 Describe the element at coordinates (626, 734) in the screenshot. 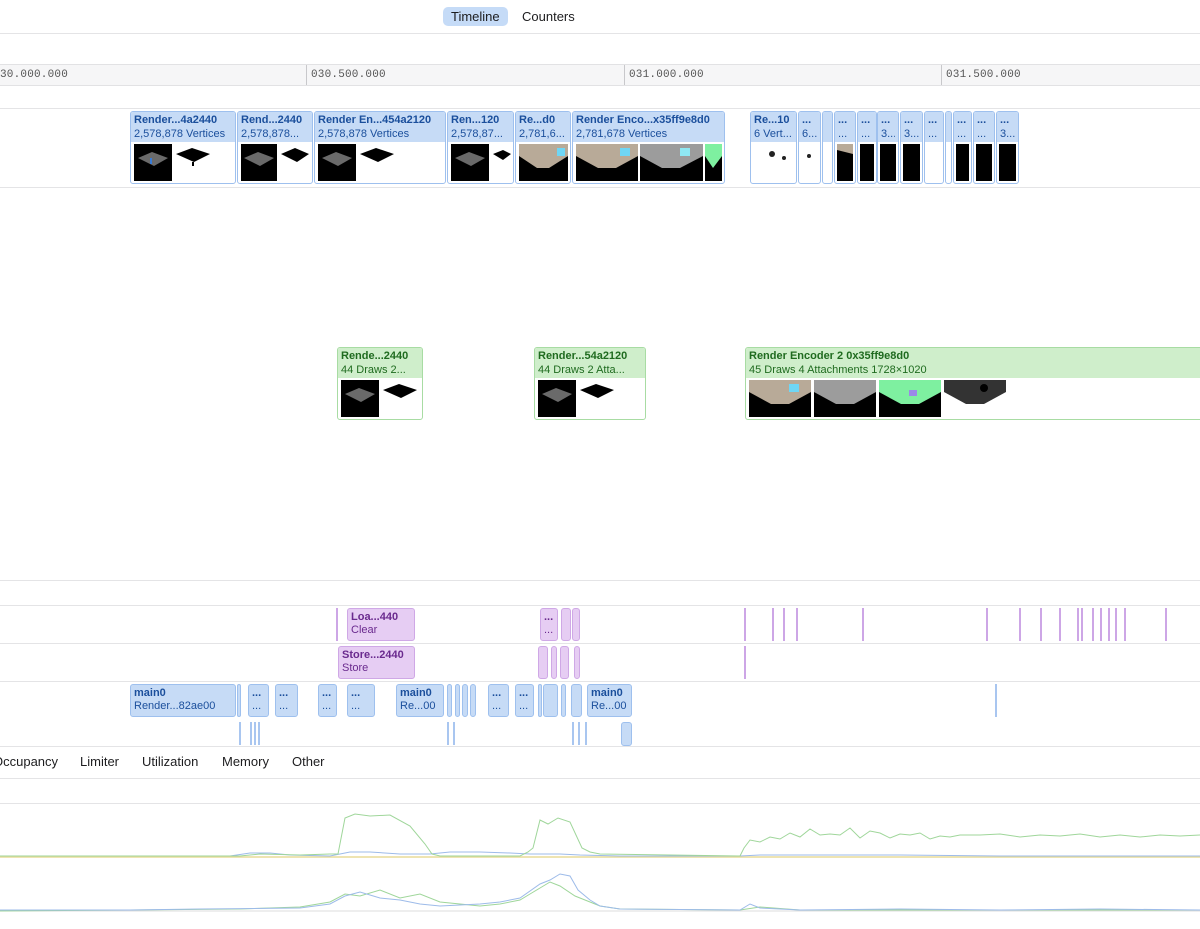

I see `command-lane-block` at that location.